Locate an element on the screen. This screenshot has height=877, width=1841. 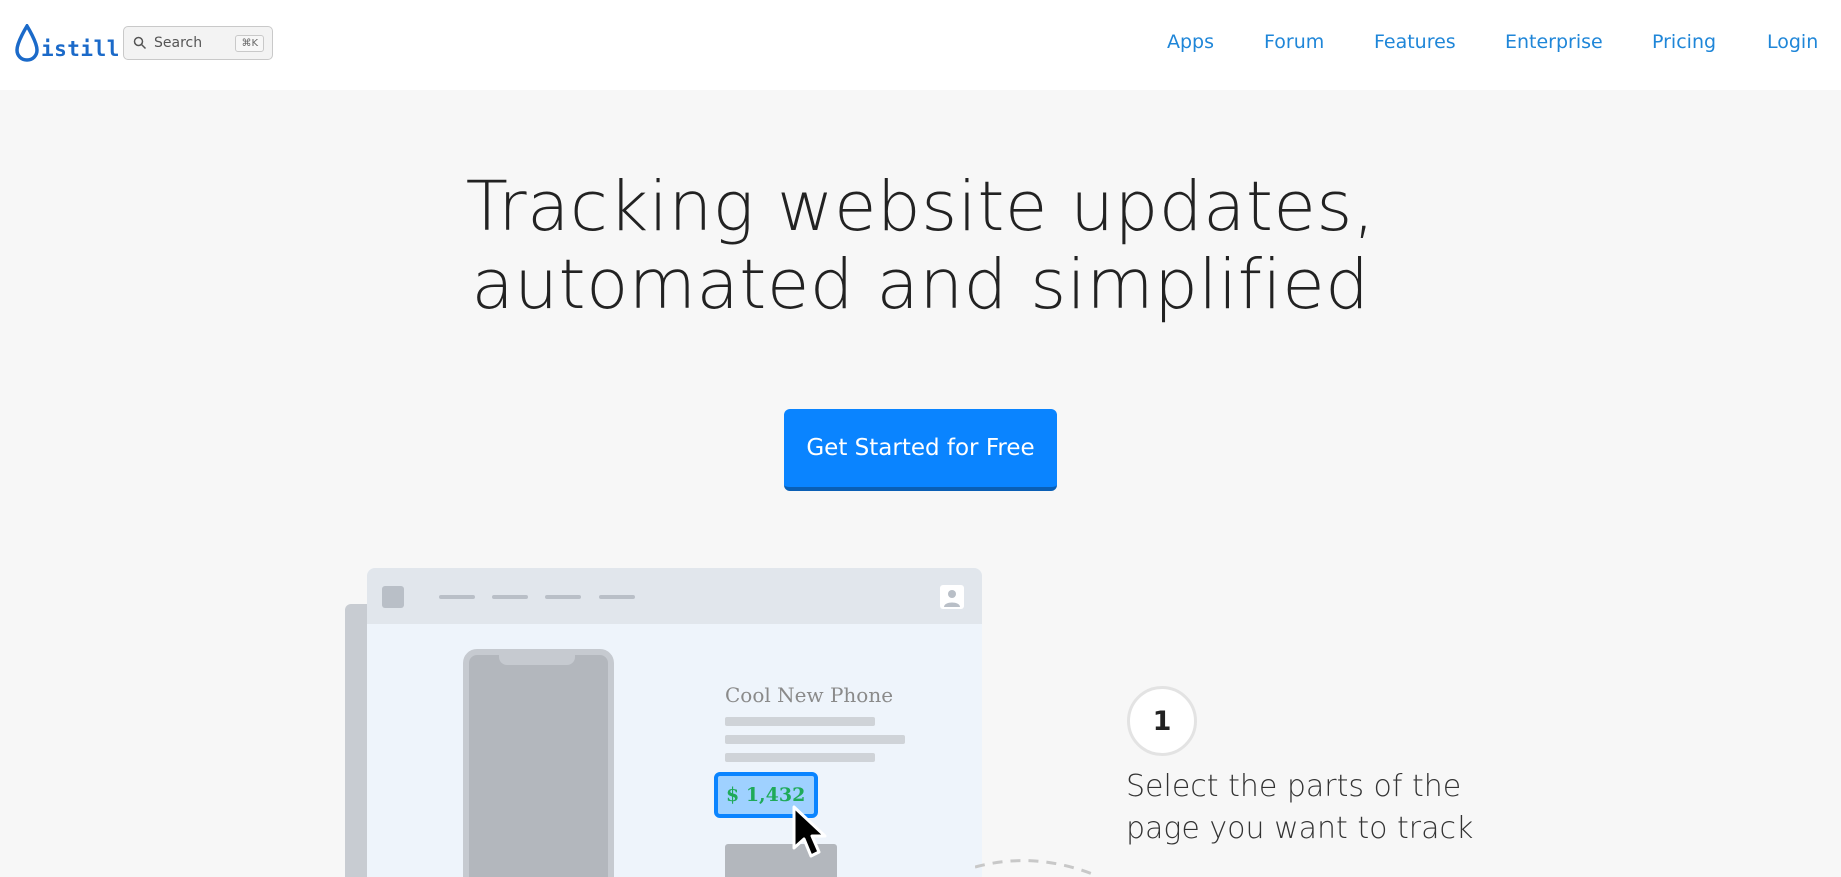
nav-forum-link: Forum is located at coordinates (1294, 42).